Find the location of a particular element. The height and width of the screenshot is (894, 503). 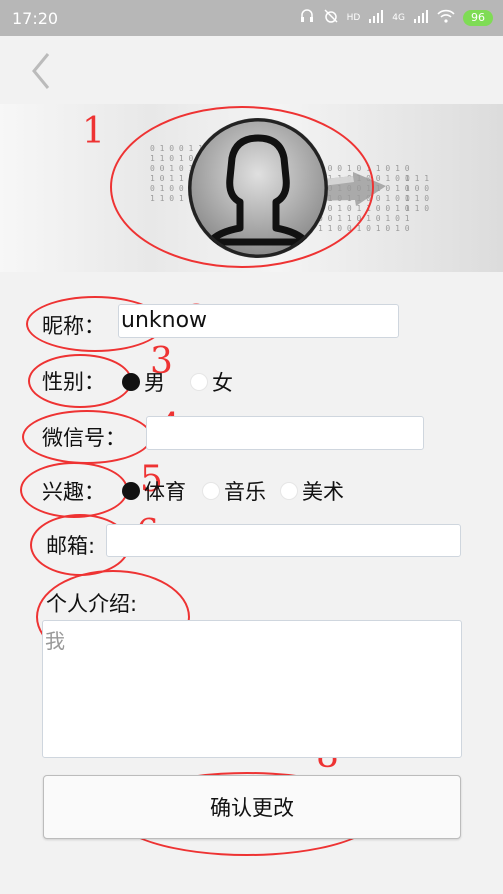

signal-4g-label: 4G is located at coordinates (398, 18).